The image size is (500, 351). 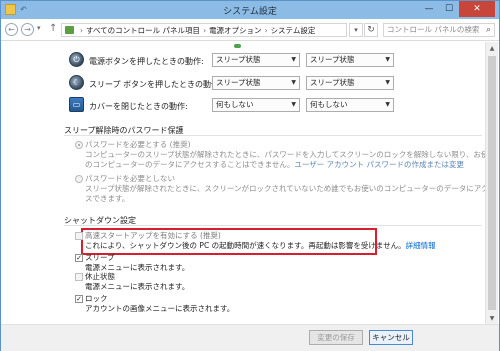 I want to click on window-controls: — ☐ ✕, so click(x=457, y=9).